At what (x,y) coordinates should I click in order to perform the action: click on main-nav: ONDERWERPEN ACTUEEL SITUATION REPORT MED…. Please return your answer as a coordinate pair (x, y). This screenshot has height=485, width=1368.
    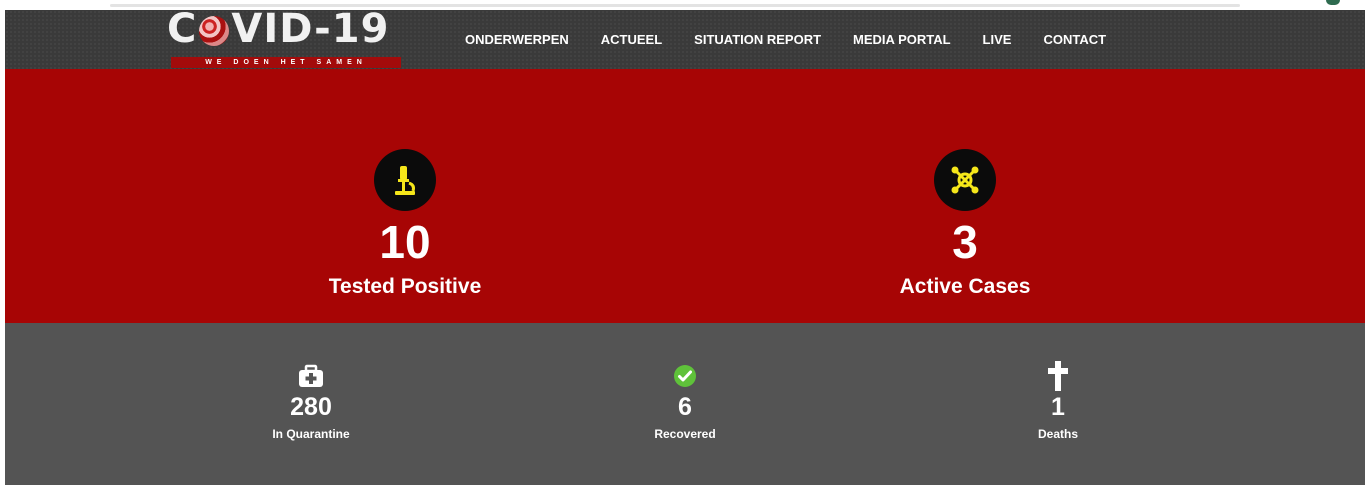
    Looking at the image, I should click on (801, 39).